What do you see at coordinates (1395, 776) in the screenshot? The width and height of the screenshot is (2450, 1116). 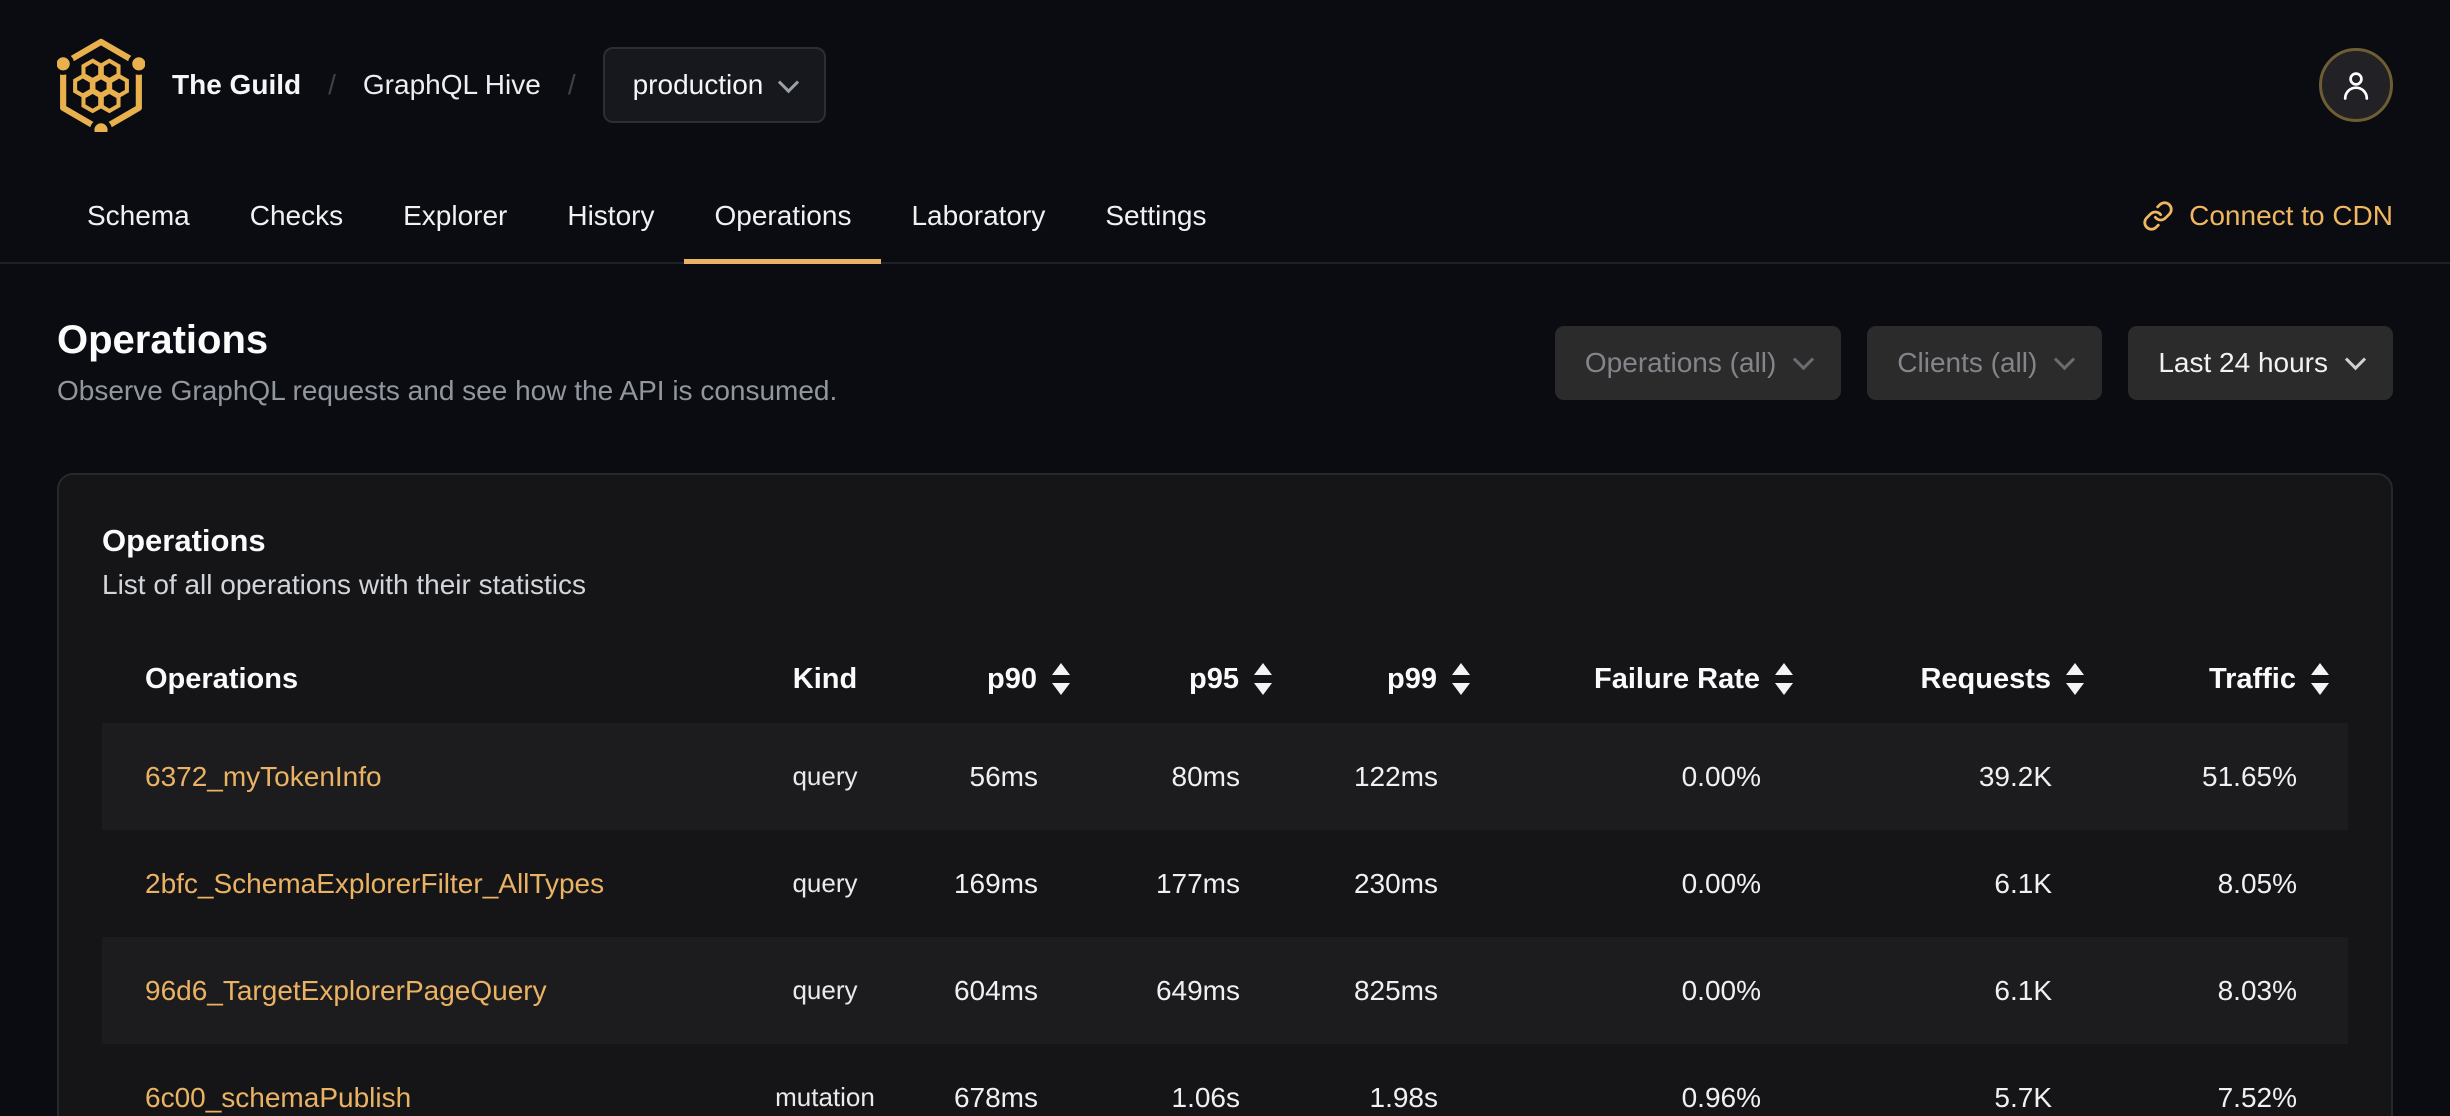 I see `cell-value: 122ms` at bounding box center [1395, 776].